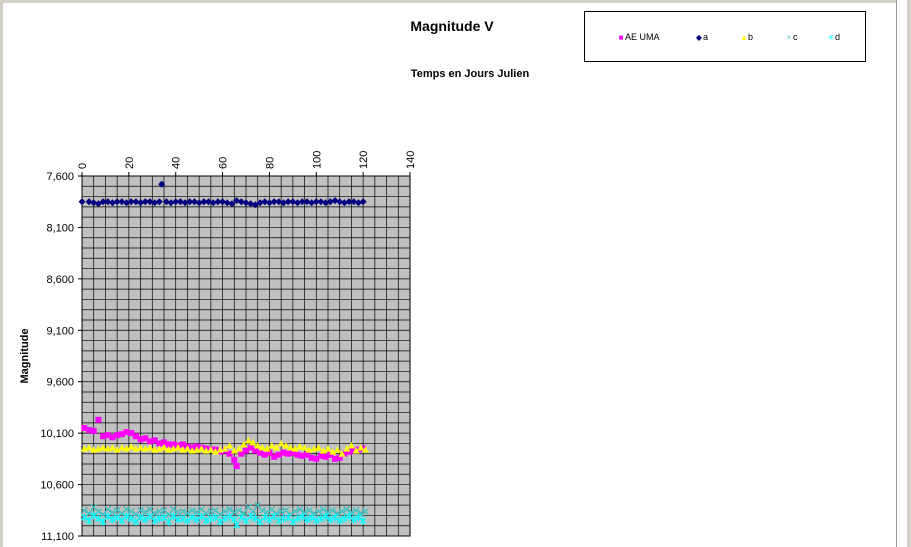 Image resolution: width=911 pixels, height=547 pixels. I want to click on x-tick-label: 40, so click(177, 163).